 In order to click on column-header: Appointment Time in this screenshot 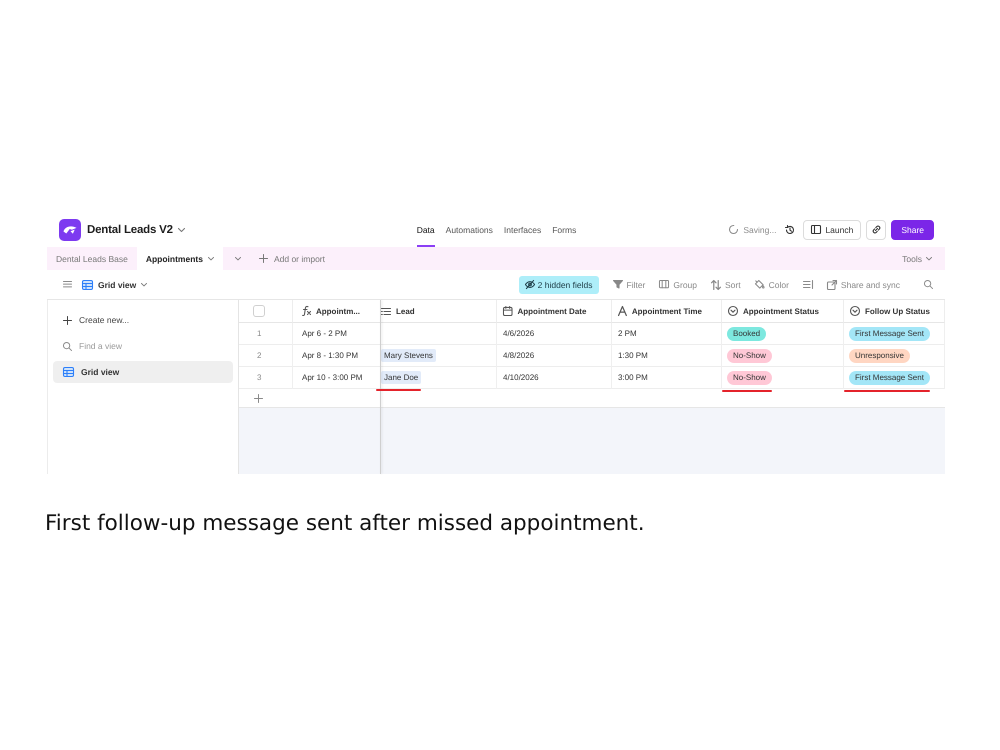, I will do `click(667, 311)`.